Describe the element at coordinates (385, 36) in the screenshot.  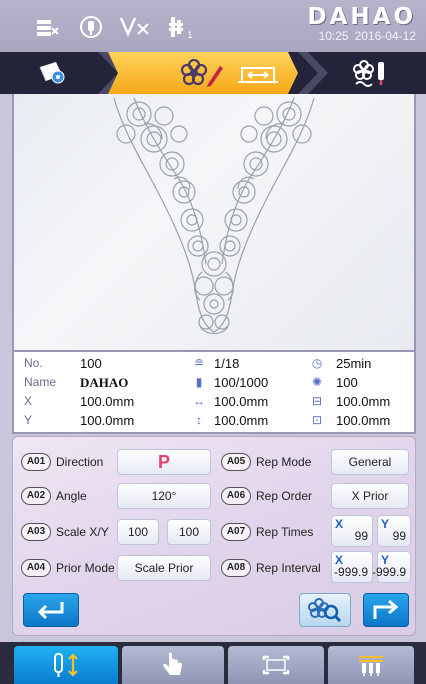
I see `clock-date: 2016-04-12` at that location.